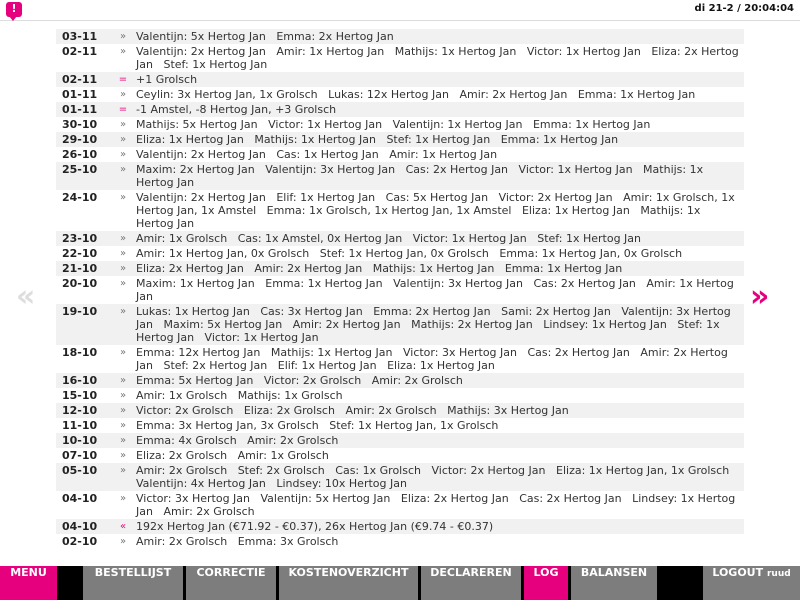 The height and width of the screenshot is (600, 800). I want to click on log-entries: Amir: 2x Grolsch Emma: 3x Grolsch, so click(438, 541).